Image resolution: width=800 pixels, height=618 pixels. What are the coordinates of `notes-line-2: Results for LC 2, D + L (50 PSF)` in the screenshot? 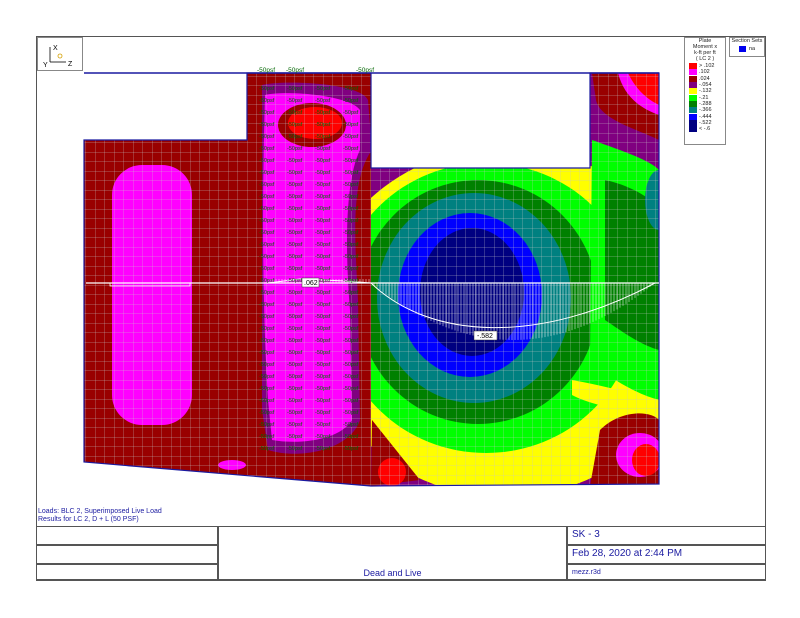 It's located at (88, 519).